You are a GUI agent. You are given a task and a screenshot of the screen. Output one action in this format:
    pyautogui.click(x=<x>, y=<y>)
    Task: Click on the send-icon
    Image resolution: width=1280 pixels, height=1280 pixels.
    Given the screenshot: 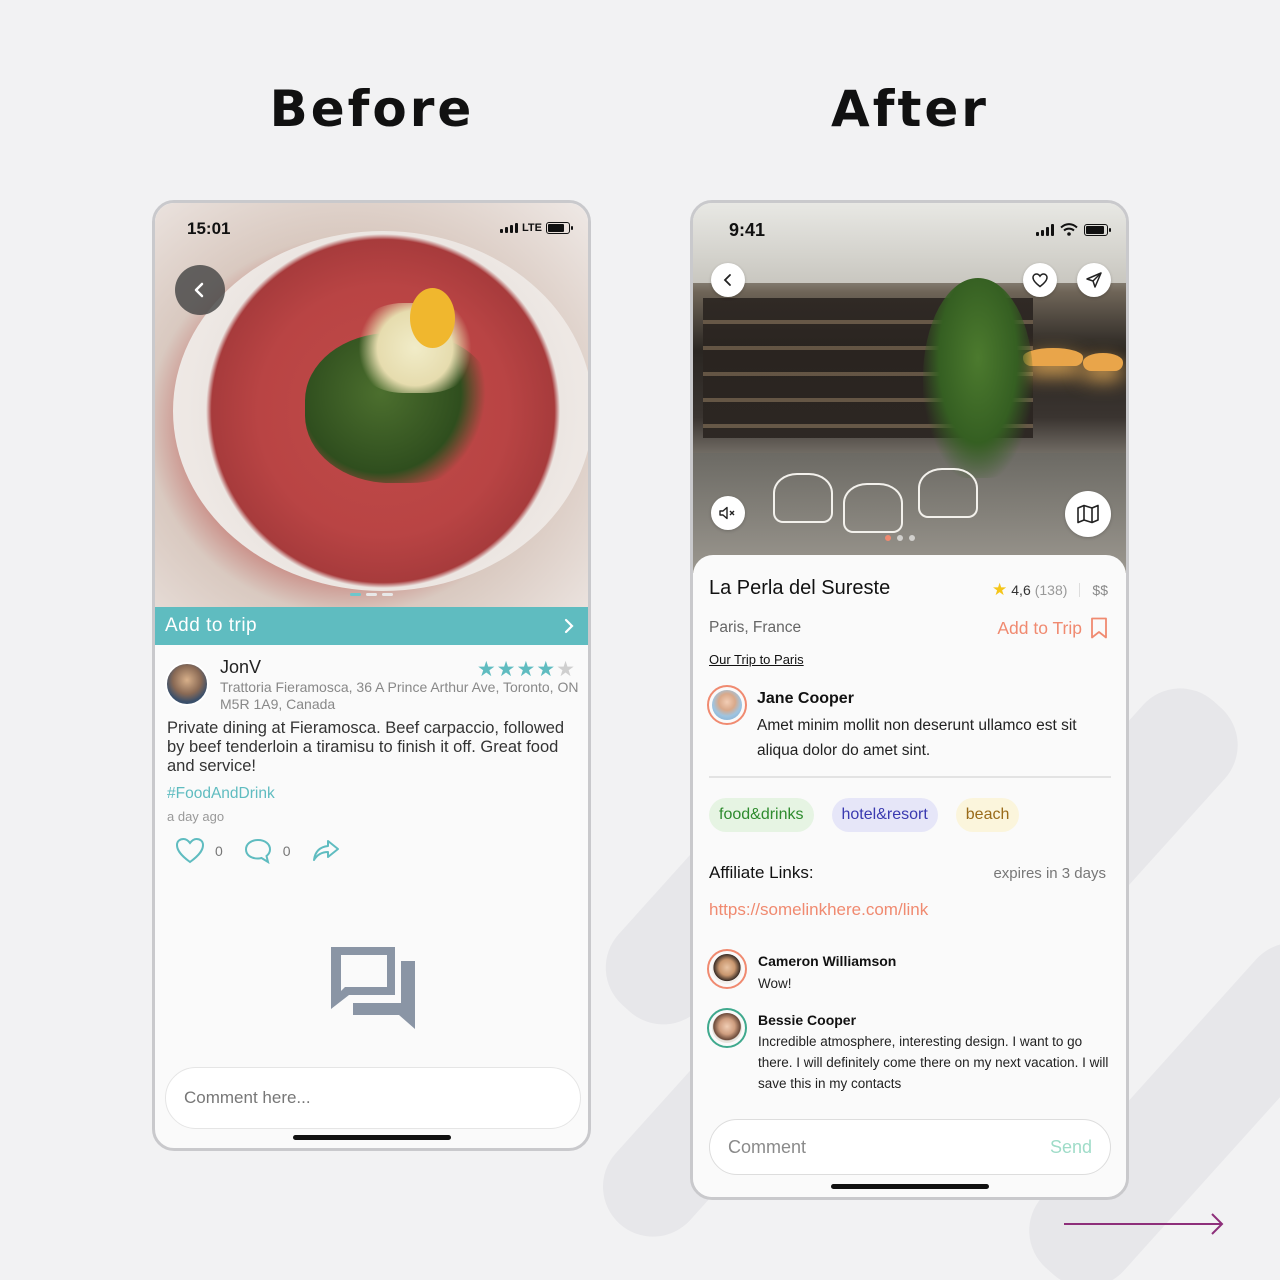 What is the action you would take?
    pyautogui.click(x=1094, y=280)
    